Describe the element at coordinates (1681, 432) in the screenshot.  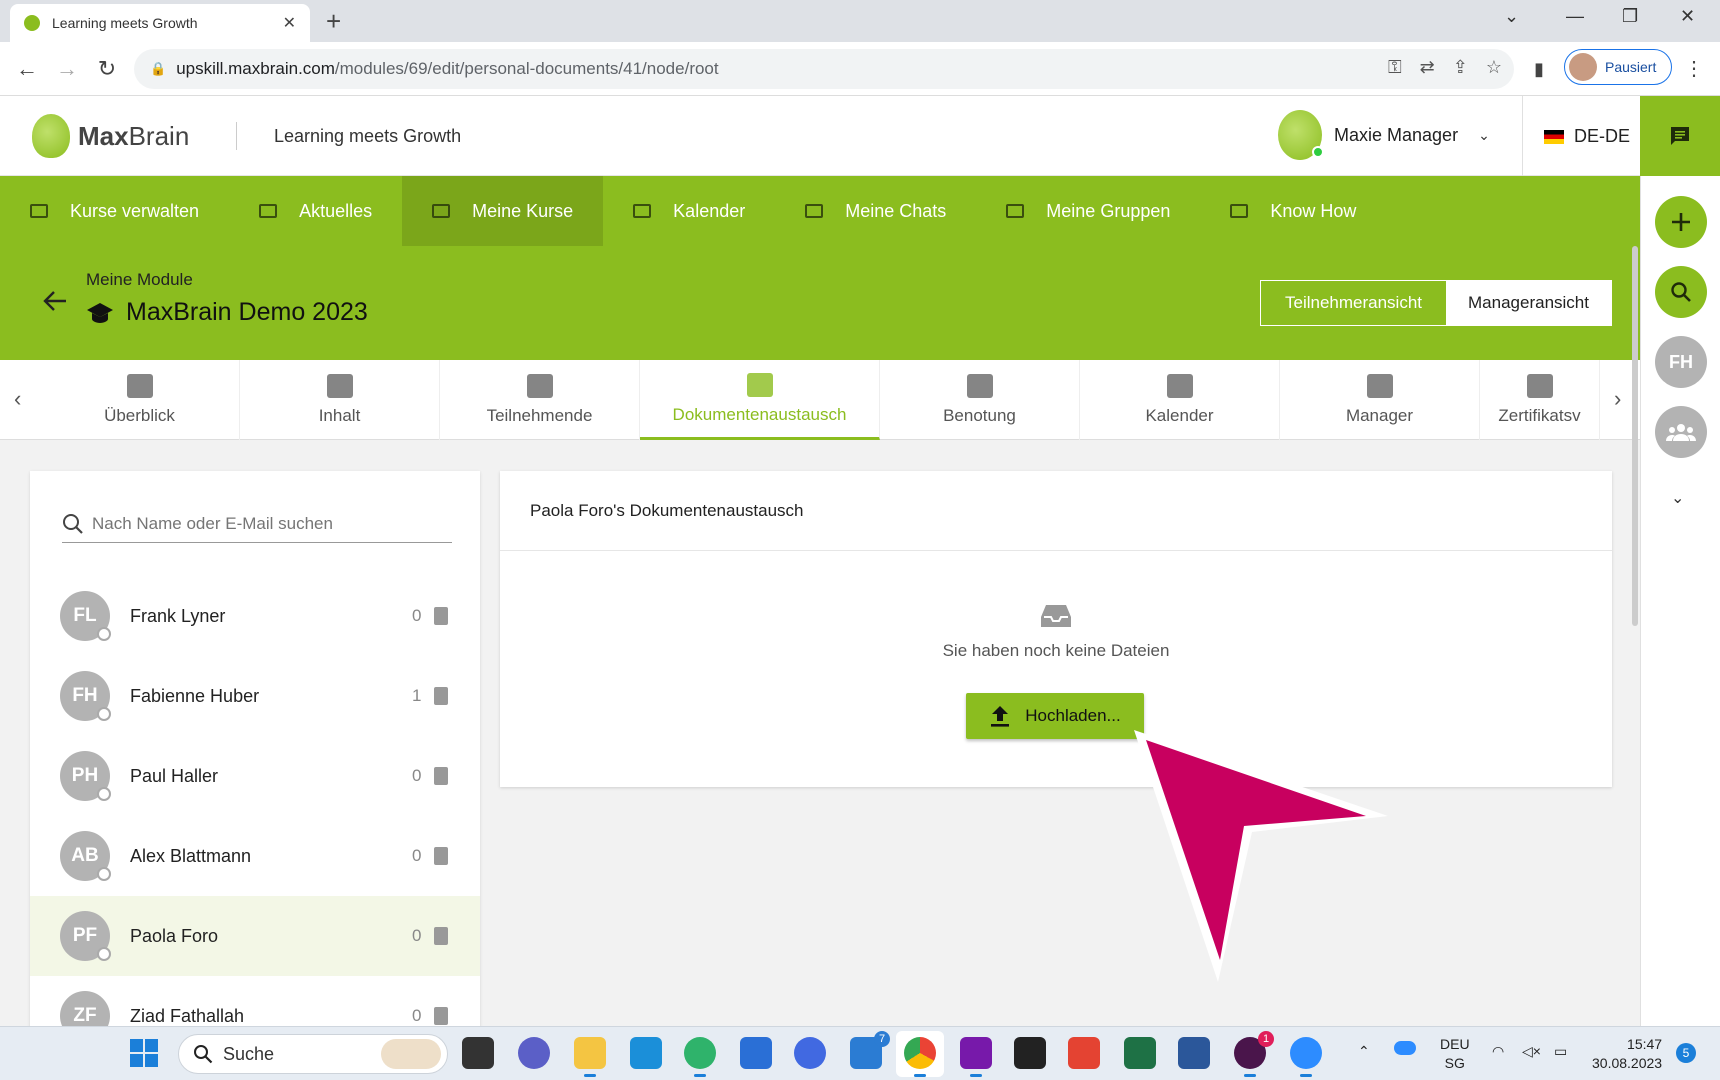
I see `groups-button` at that location.